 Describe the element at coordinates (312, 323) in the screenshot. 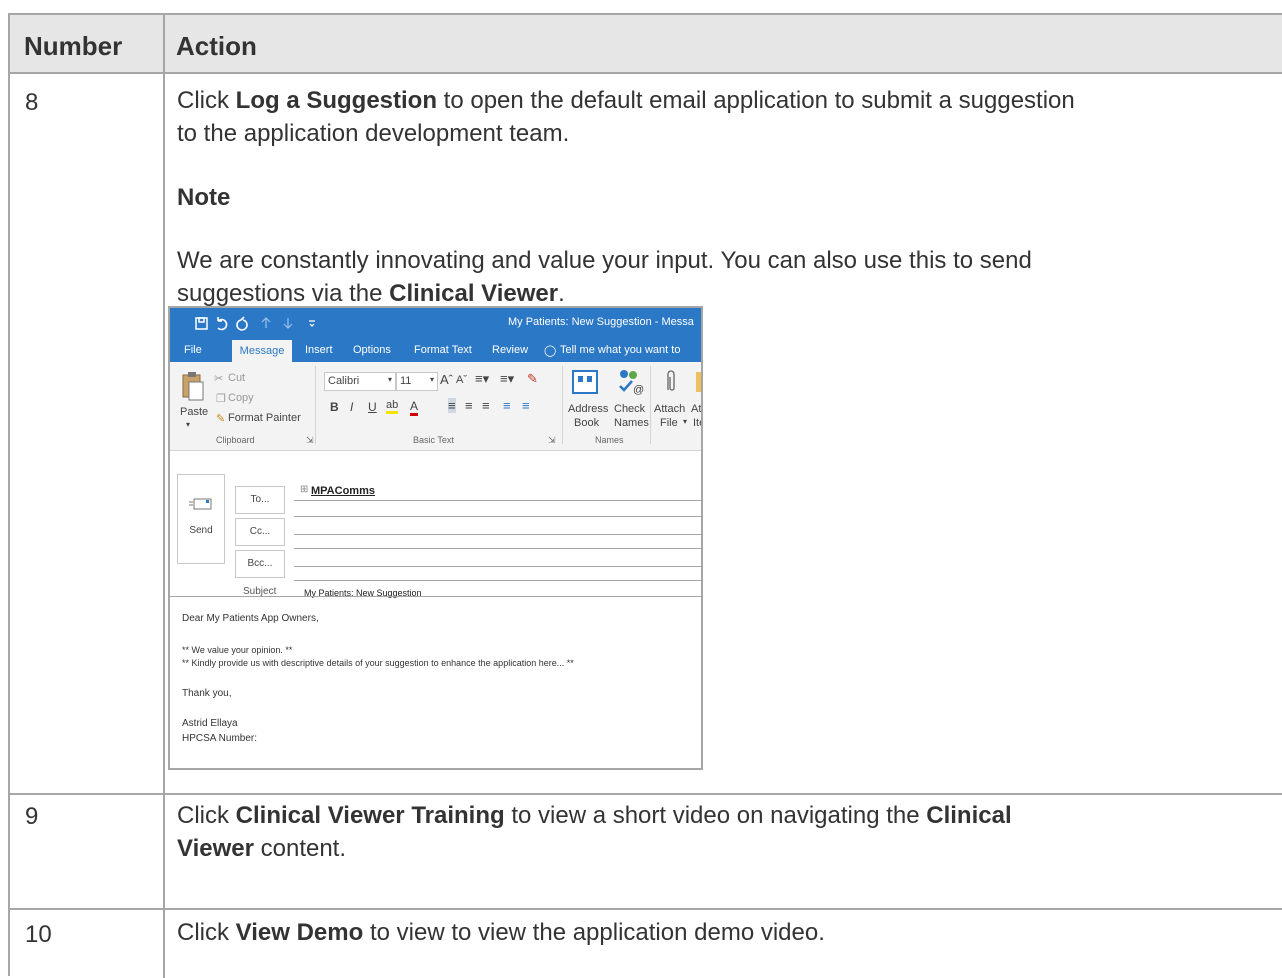

I see `customize-icon` at that location.